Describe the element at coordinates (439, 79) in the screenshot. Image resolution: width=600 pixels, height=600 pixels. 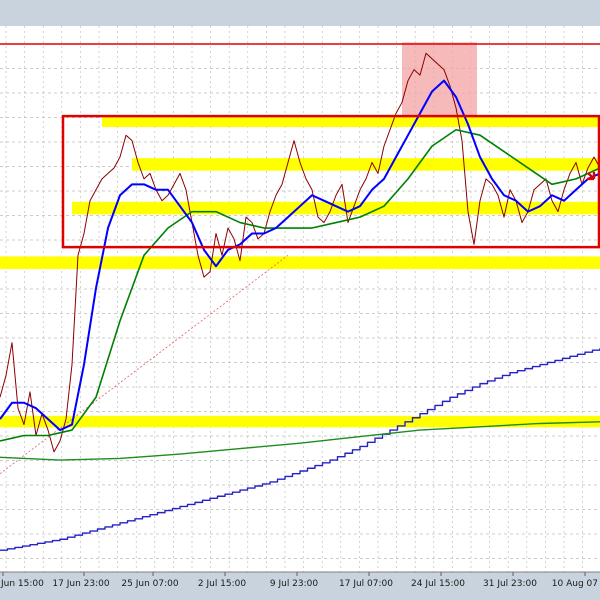
I see `highlight-zone` at that location.